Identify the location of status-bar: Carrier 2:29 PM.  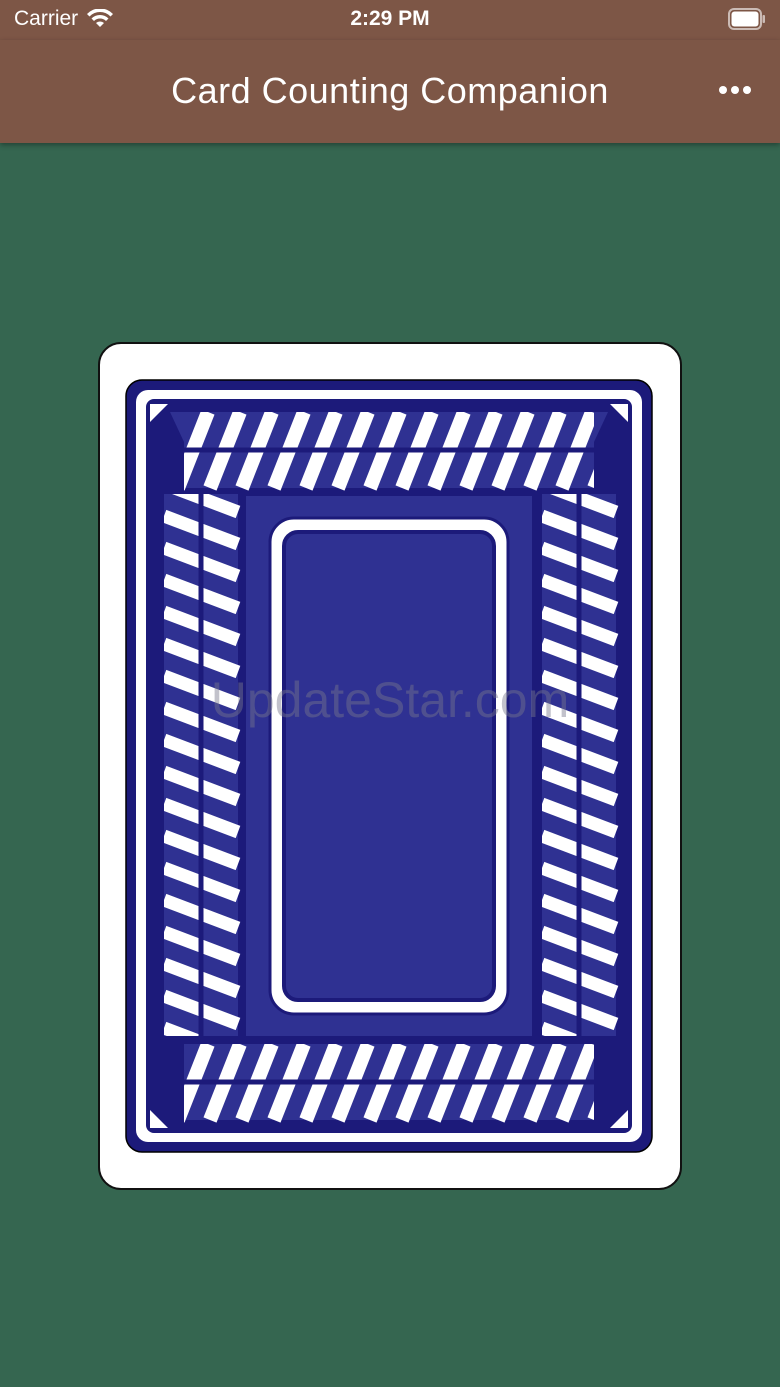
(390, 20).